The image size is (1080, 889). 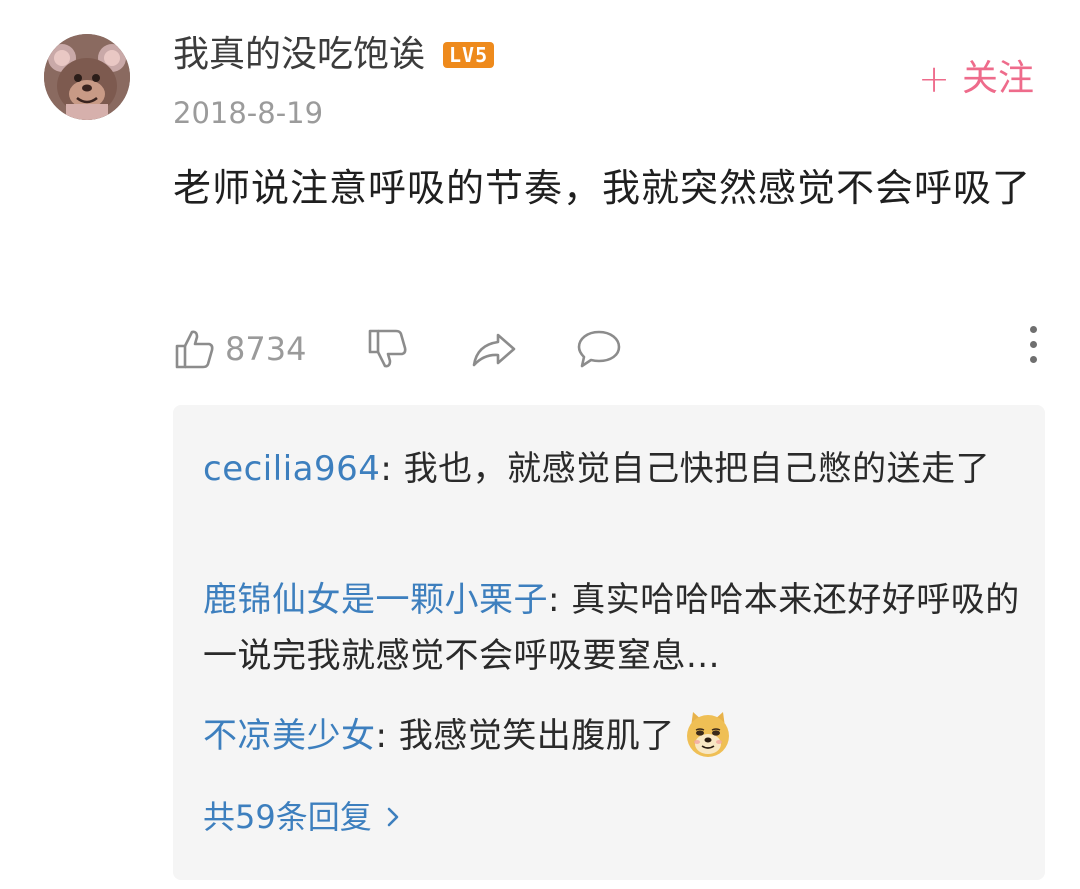 What do you see at coordinates (997, 78) in the screenshot?
I see `follow-label: 关注` at bounding box center [997, 78].